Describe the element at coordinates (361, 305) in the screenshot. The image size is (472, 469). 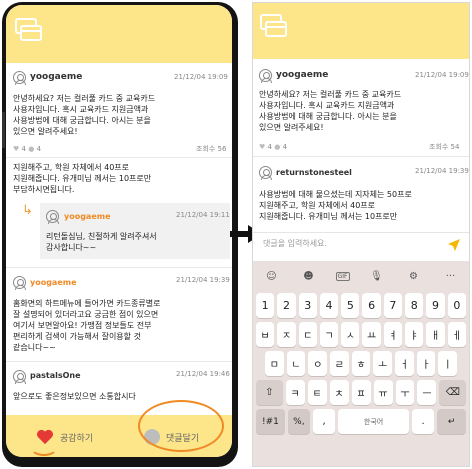
I see `keyboard-row-numbers: 1 2 3 4 5 6 7 8 9 0` at that location.